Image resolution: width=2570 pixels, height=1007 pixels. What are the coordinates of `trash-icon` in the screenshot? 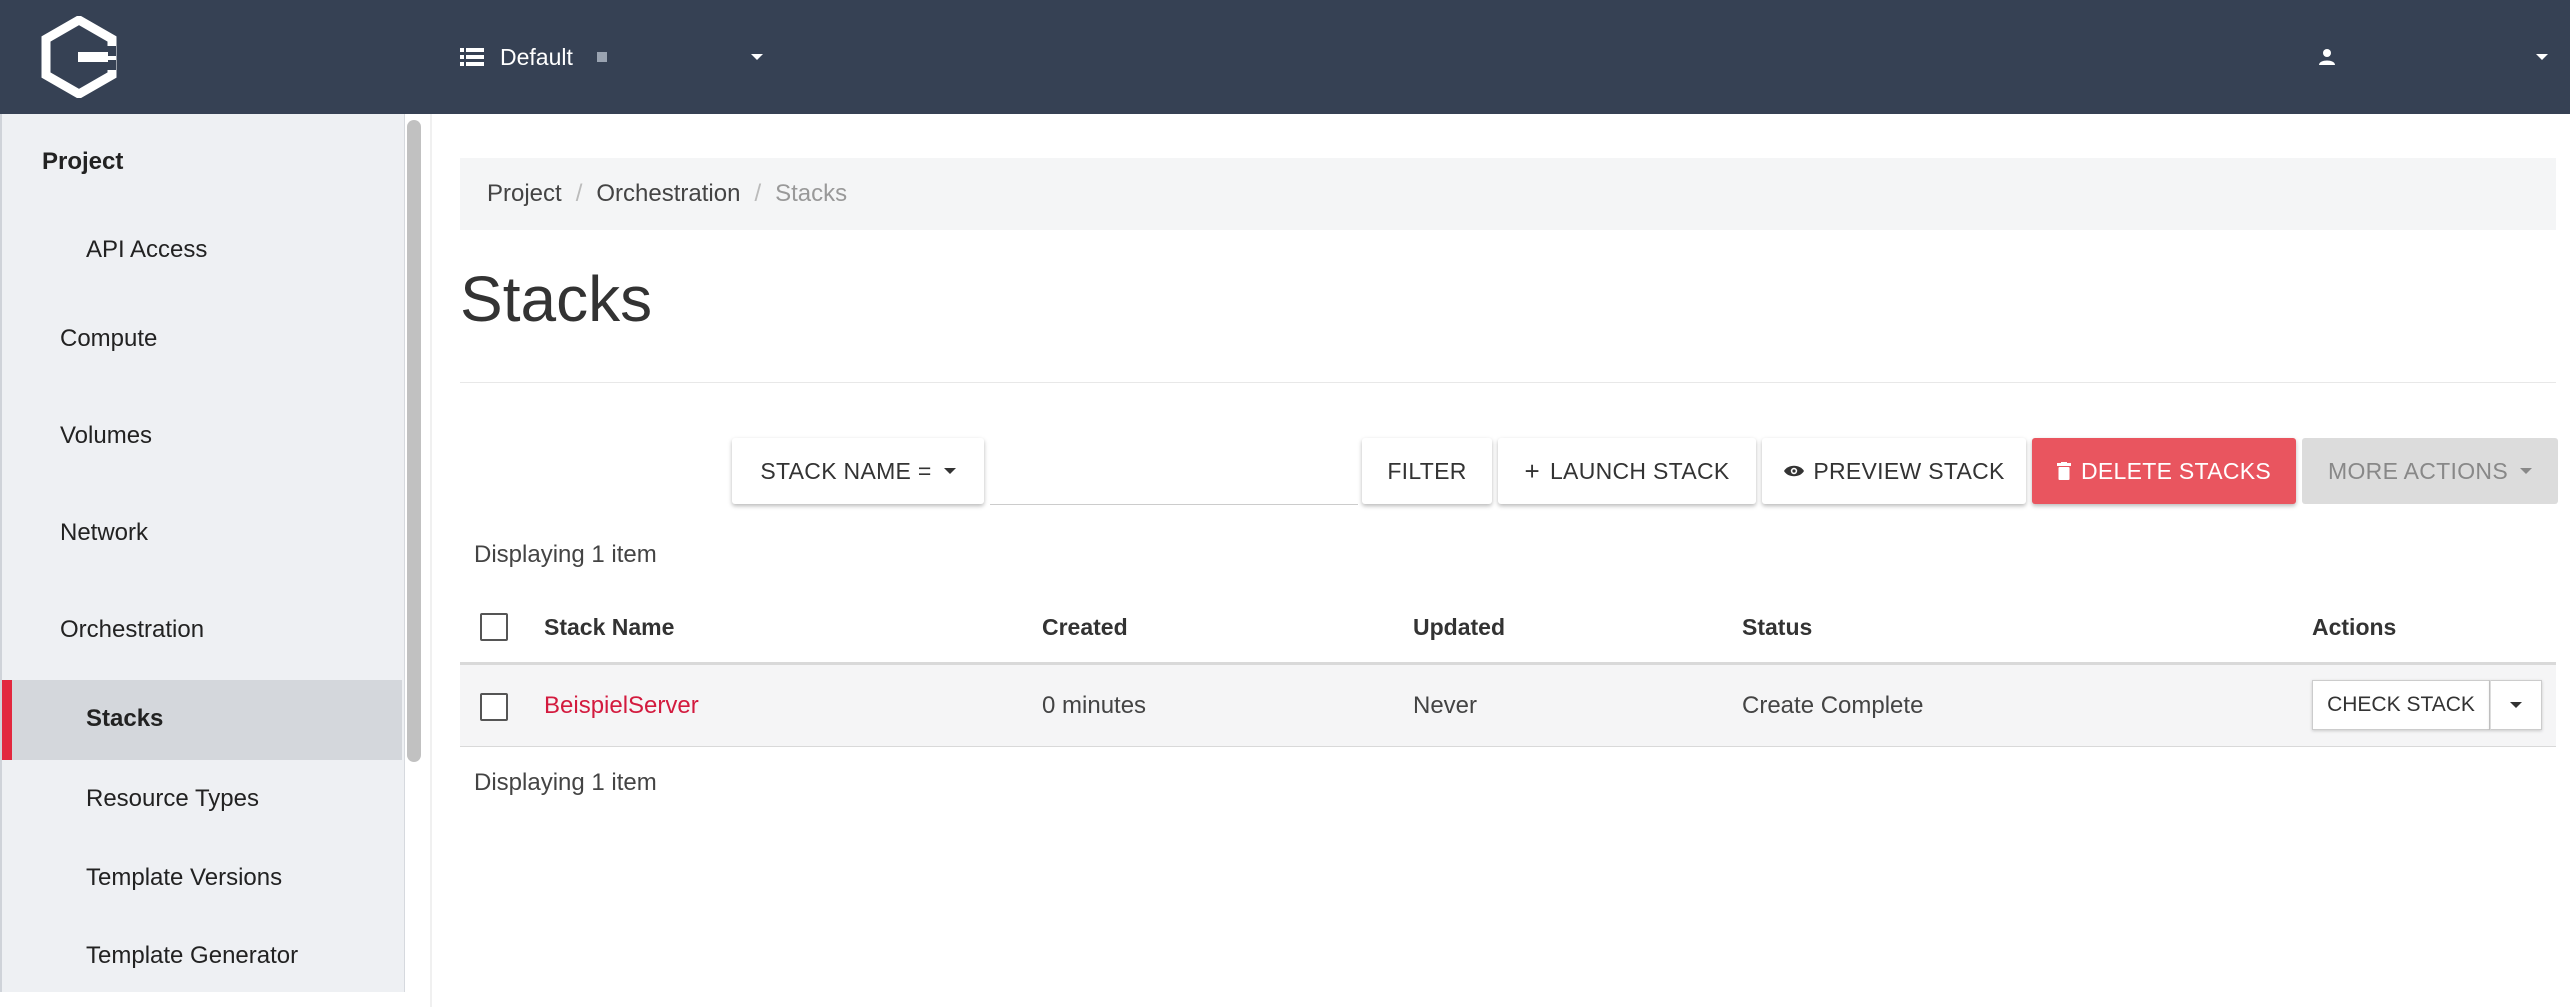 It's located at (2063, 471).